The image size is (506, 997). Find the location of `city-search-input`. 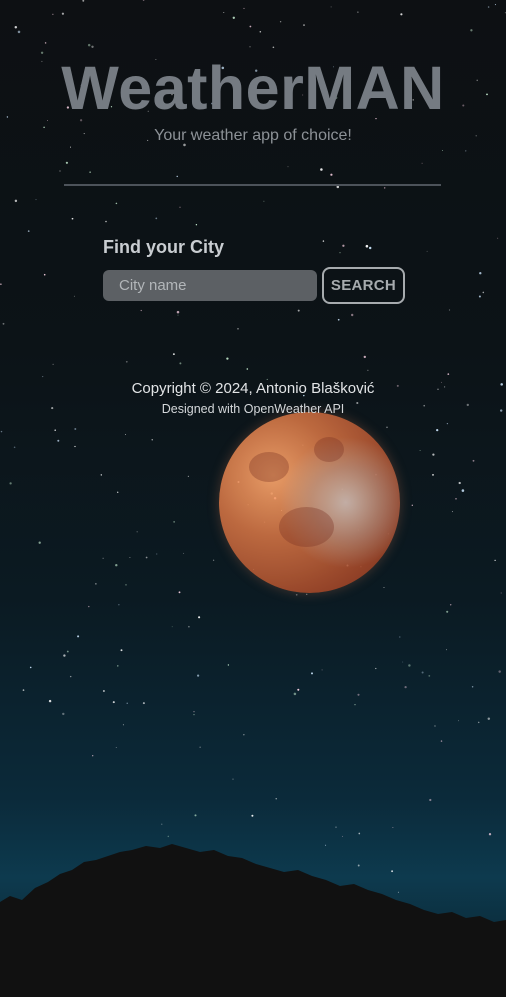

city-search-input is located at coordinates (210, 285).